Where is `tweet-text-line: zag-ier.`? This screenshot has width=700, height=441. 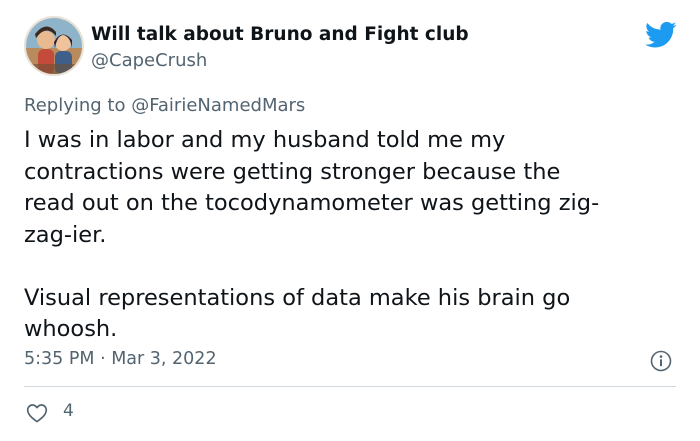
tweet-text-line: zag-ier. is located at coordinates (65, 234).